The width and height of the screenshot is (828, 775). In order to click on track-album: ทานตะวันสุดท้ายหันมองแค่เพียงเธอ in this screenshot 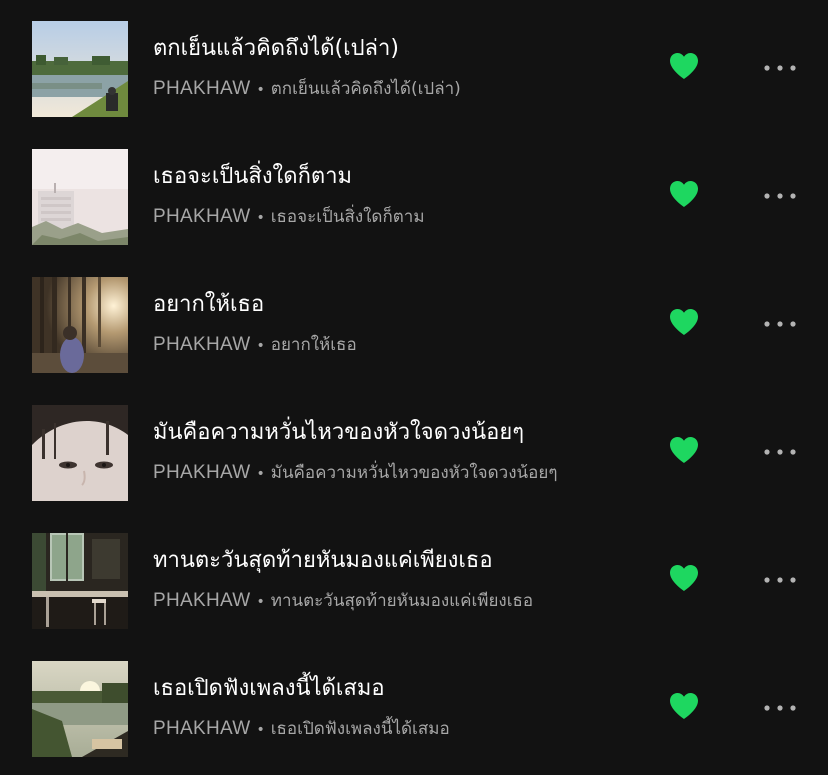, I will do `click(402, 601)`.